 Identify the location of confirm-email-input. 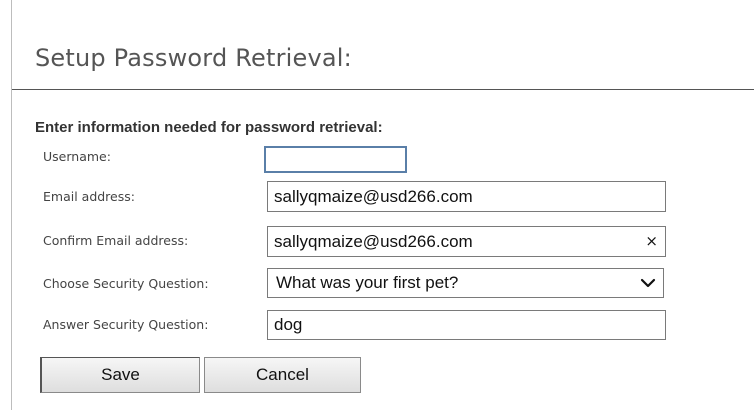
(466, 241).